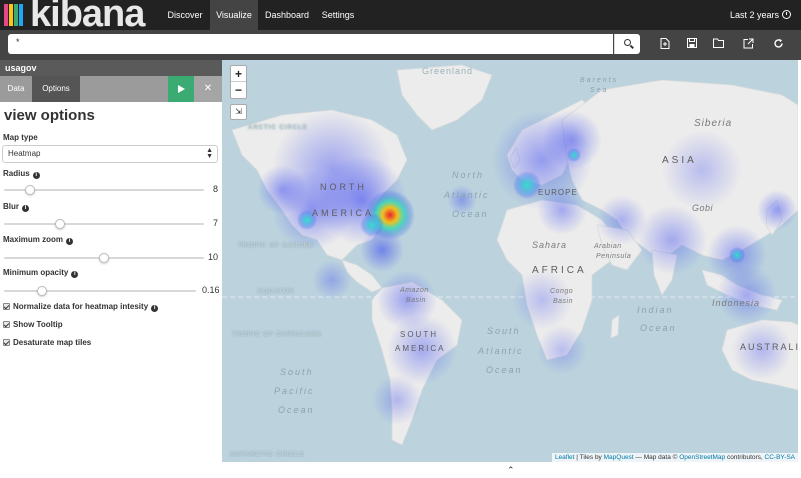  I want to click on map-label: Arabian, so click(608, 246).